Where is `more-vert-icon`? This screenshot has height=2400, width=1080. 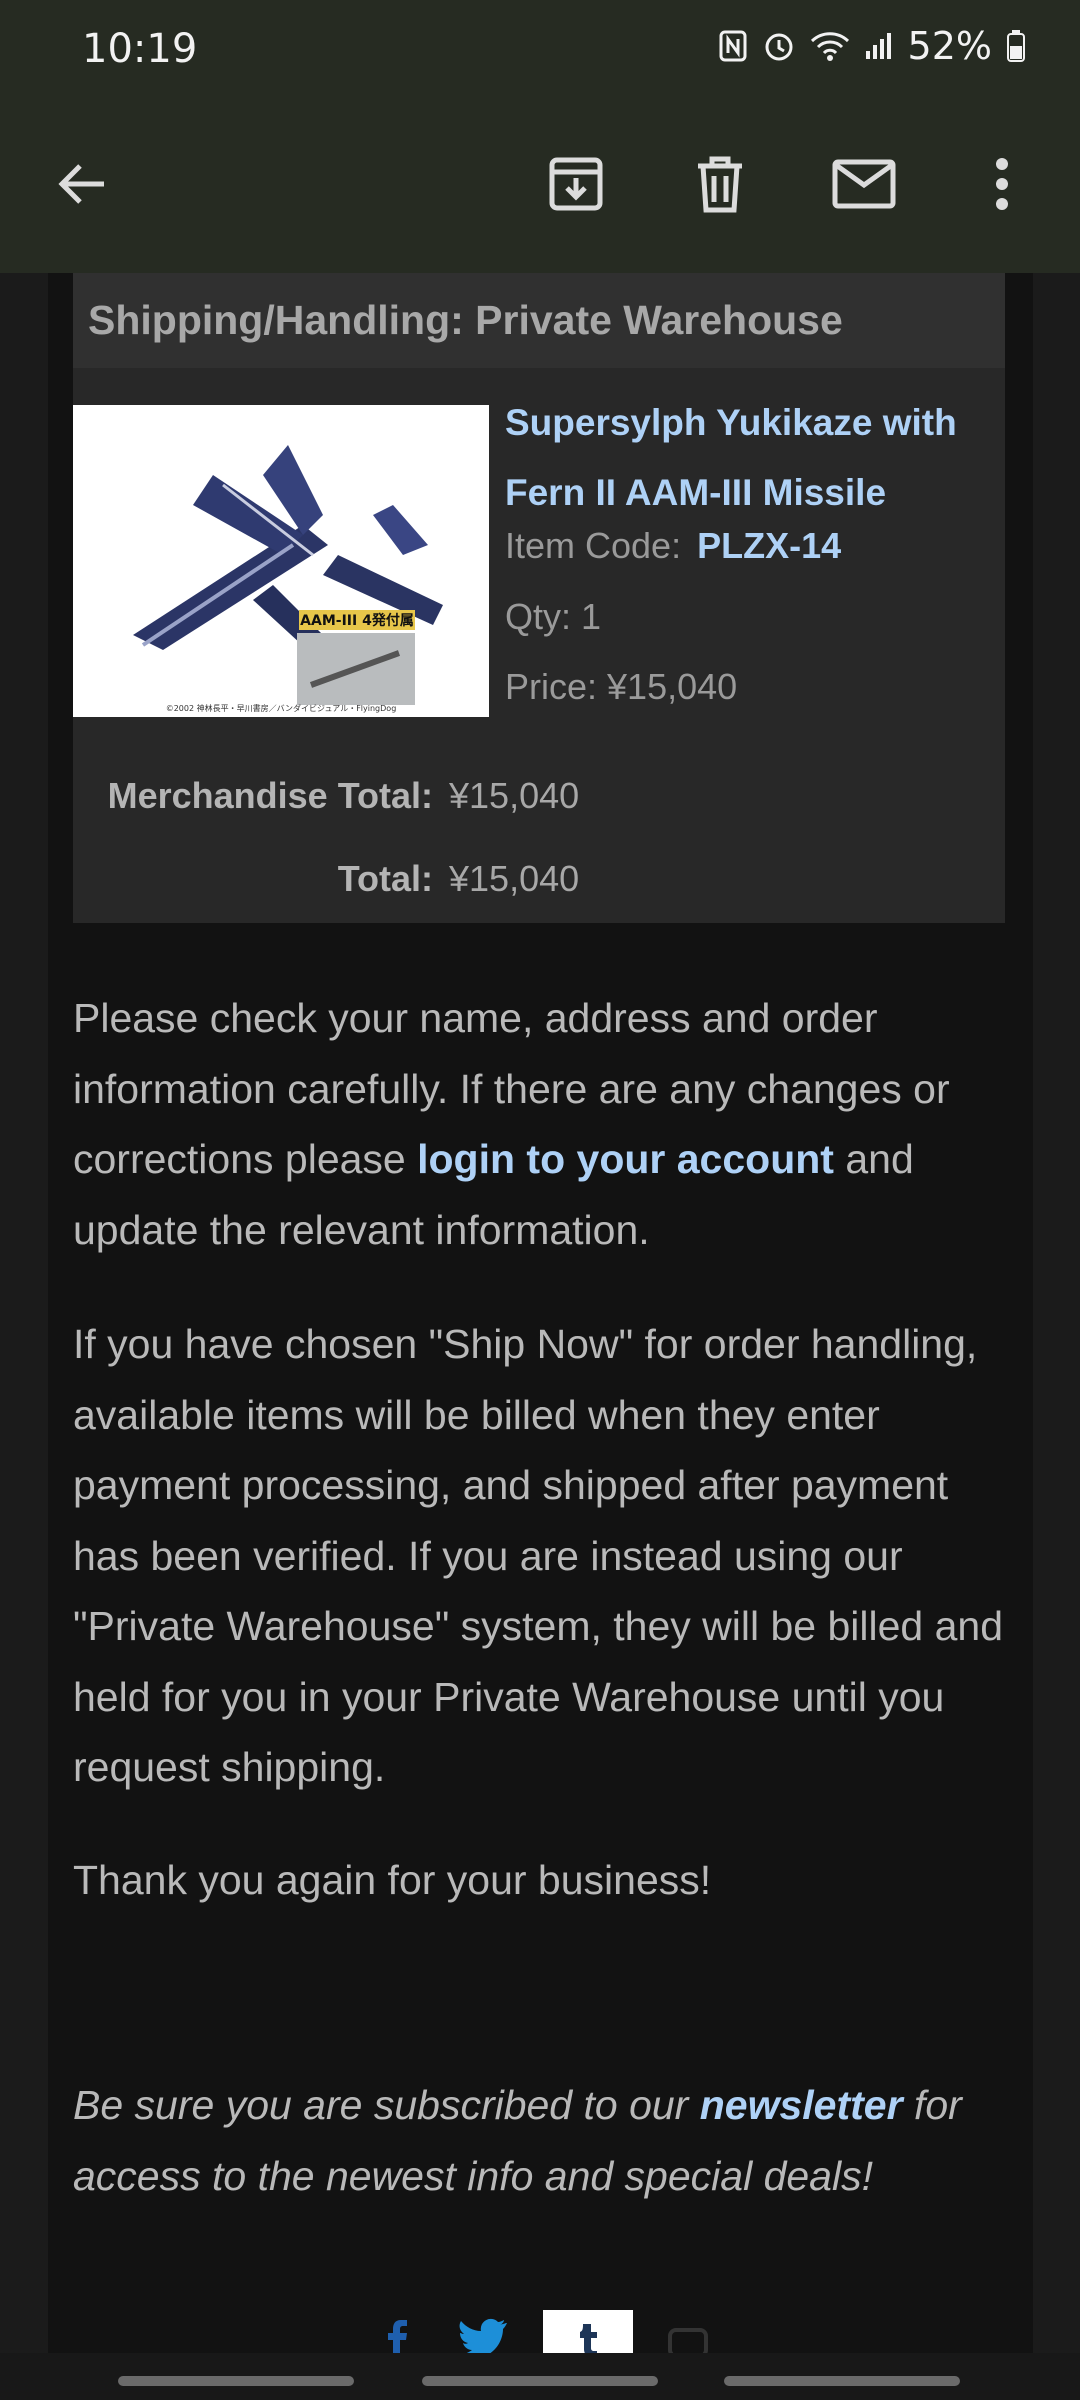
more-vert-icon is located at coordinates (1002, 184).